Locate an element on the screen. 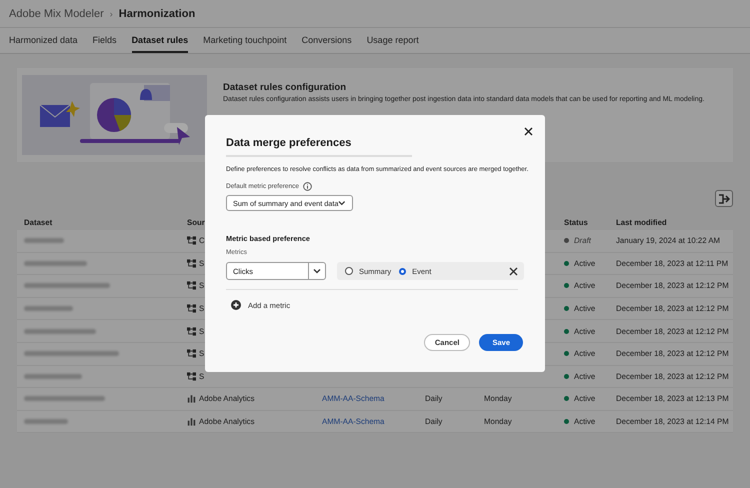 This screenshot has width=750, height=488. banner-title: Dataset rules configuration is located at coordinates (285, 87).